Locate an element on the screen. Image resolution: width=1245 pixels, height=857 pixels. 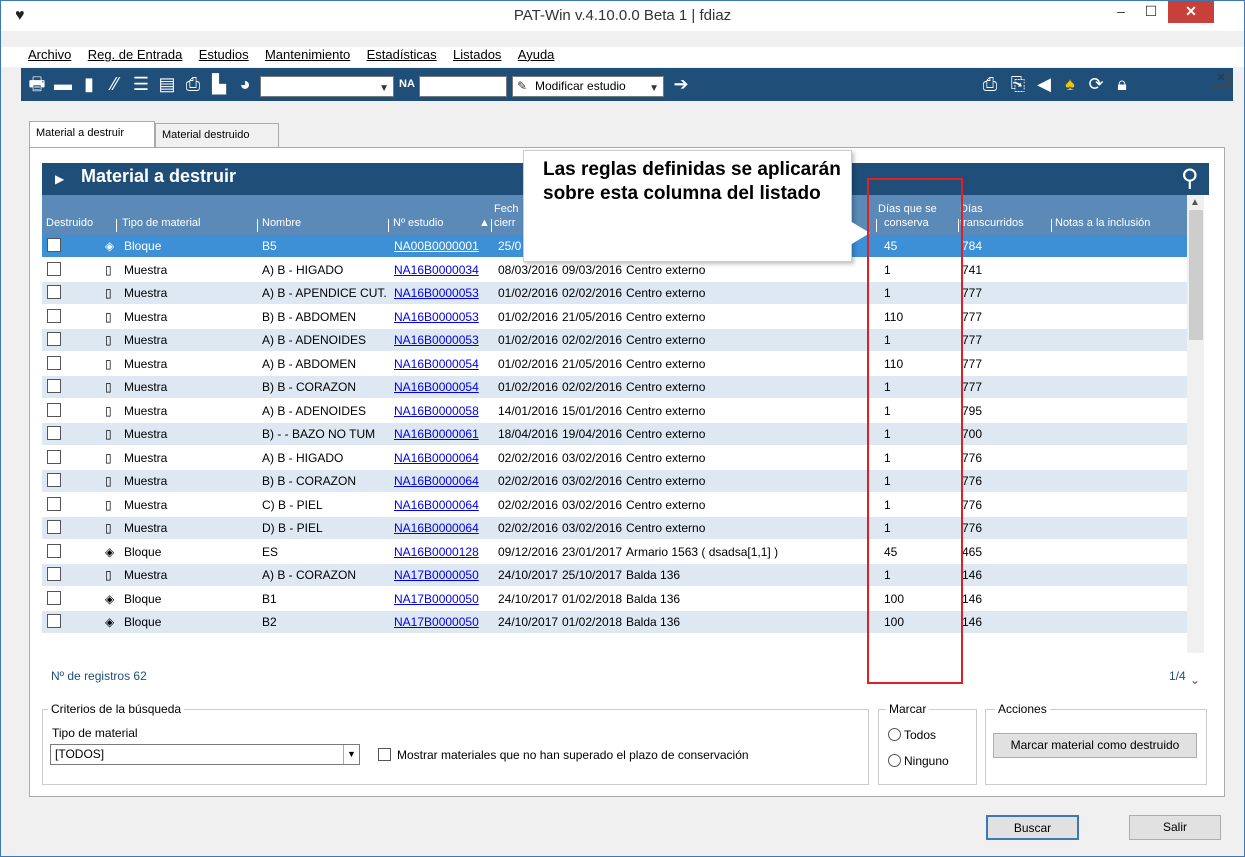
col-notas: Notas a la inclusión is located at coordinates (1102, 223).